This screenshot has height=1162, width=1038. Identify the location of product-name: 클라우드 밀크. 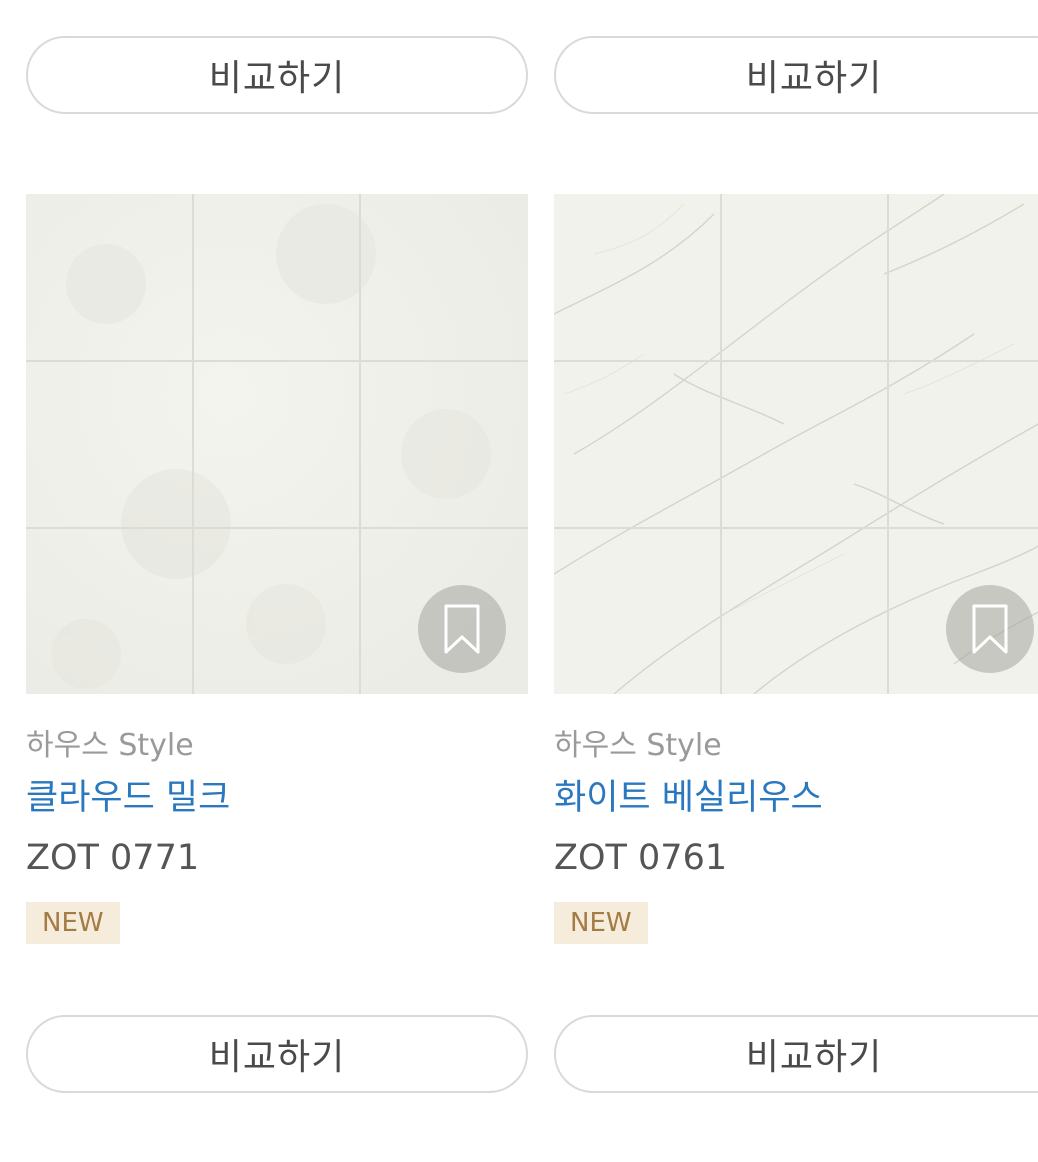
(128, 798).